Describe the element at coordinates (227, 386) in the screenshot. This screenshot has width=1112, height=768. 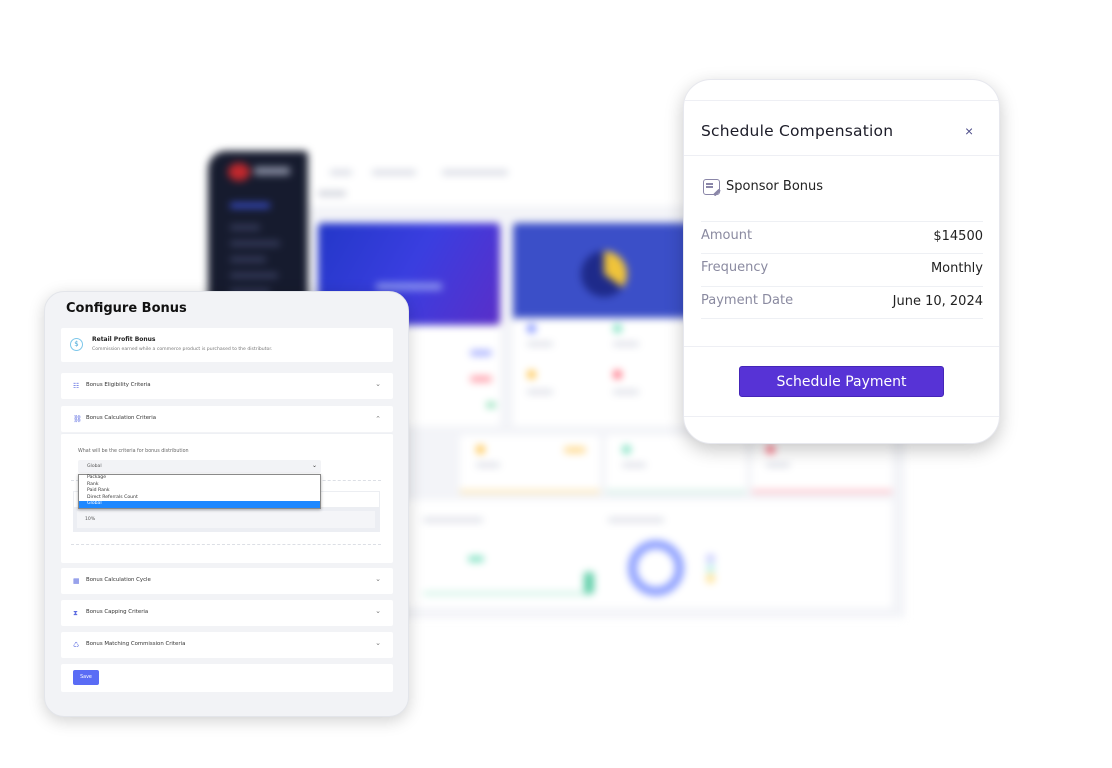
I see `accordion-bonus-eligibility-criteria: ☷ Bonus Eligibility Criteria ⌄` at that location.